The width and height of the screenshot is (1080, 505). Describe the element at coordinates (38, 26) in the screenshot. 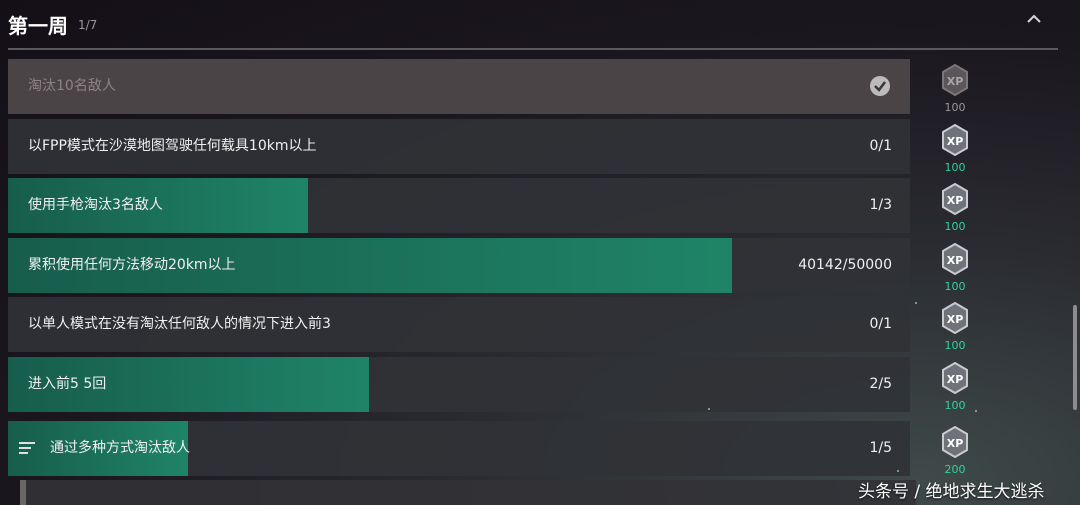

I see `week-title: 第一周` at that location.